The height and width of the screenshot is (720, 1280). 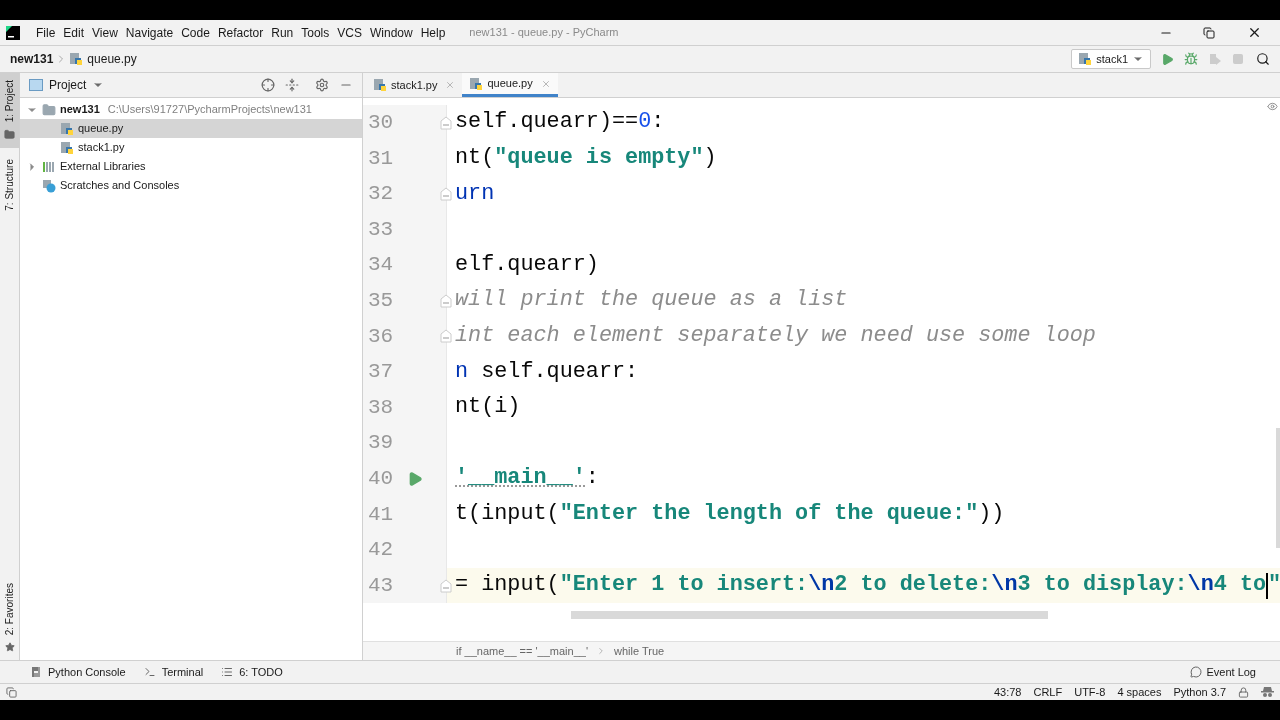 What do you see at coordinates (1191, 59) in the screenshot?
I see `debug-icon` at bounding box center [1191, 59].